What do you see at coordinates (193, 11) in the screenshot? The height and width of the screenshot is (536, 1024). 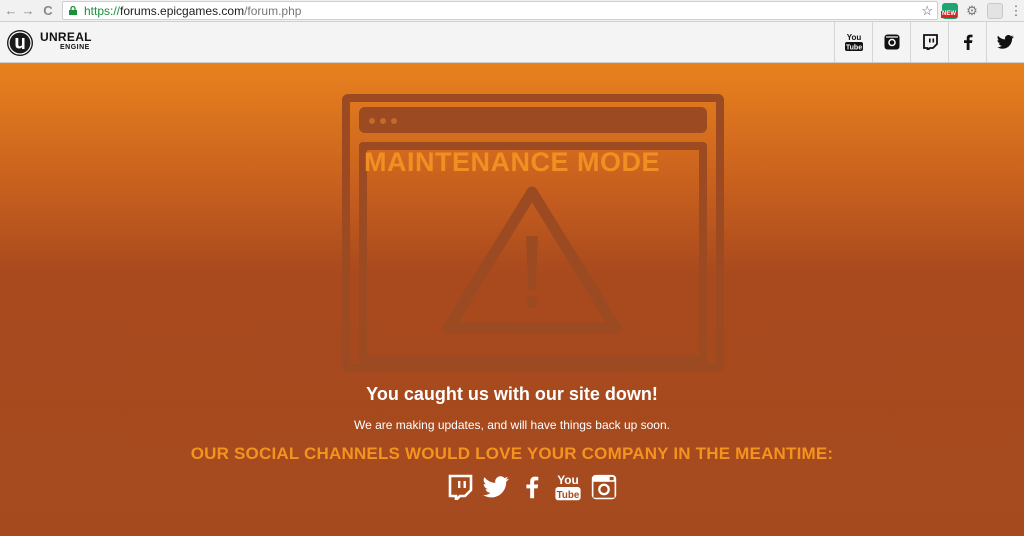 I see `url-text: https://forums.epicgames.com/forum.php` at bounding box center [193, 11].